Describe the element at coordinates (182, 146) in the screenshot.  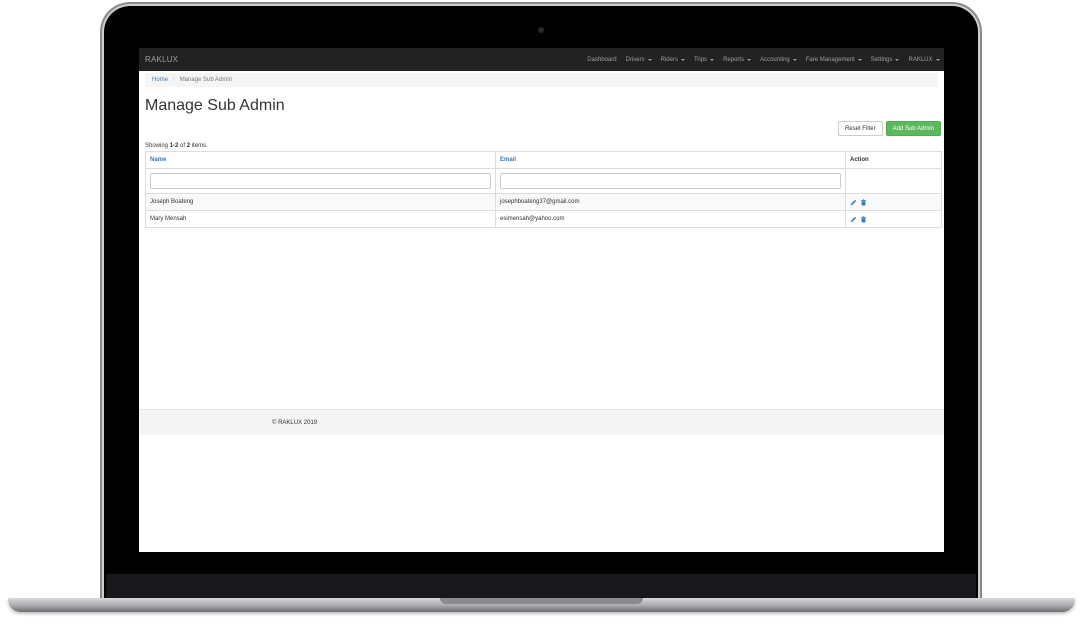
I see `summary-mid: of` at that location.